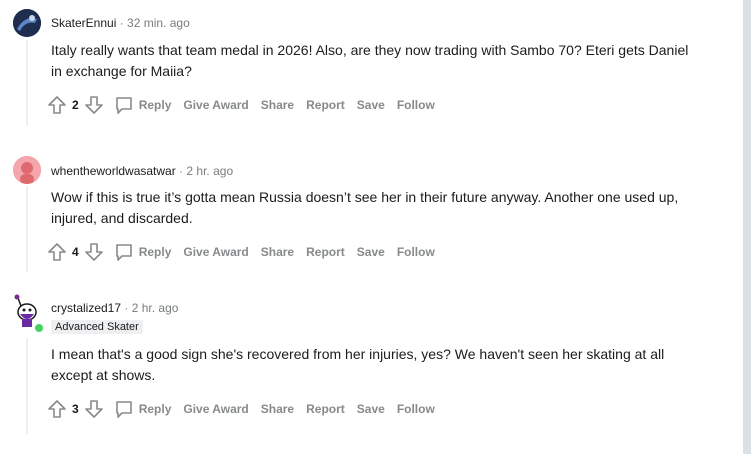  Describe the element at coordinates (75, 105) in the screenshot. I see `vote-score: 2` at that location.